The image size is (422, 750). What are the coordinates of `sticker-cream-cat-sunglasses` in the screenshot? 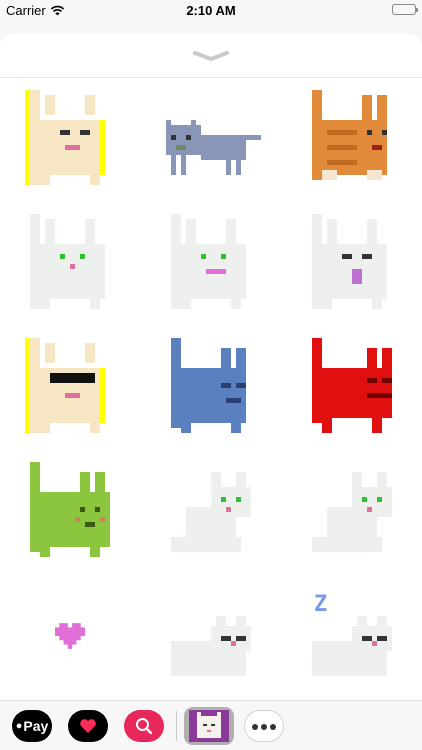 It's located at (70, 388).